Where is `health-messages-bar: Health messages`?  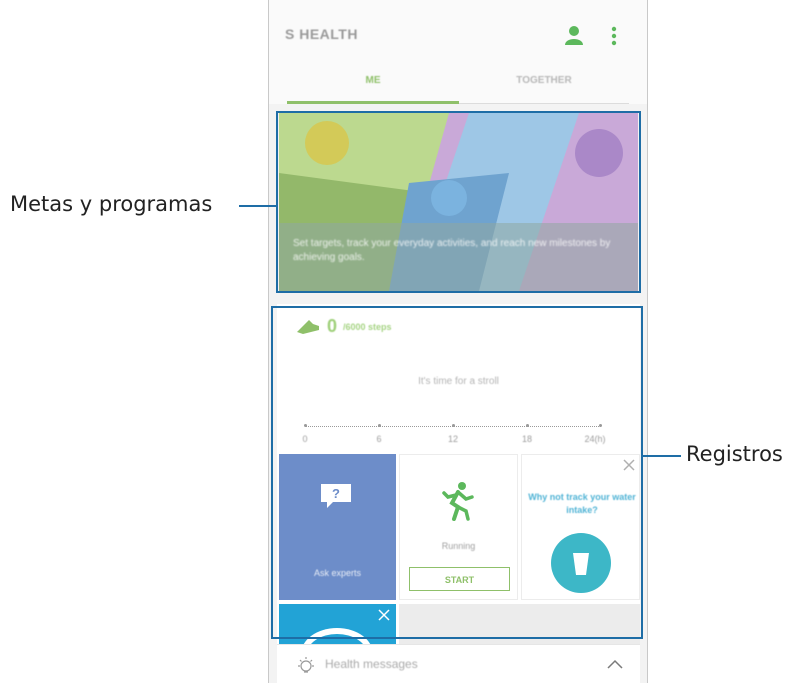
health-messages-bar: Health messages is located at coordinates (458, 663).